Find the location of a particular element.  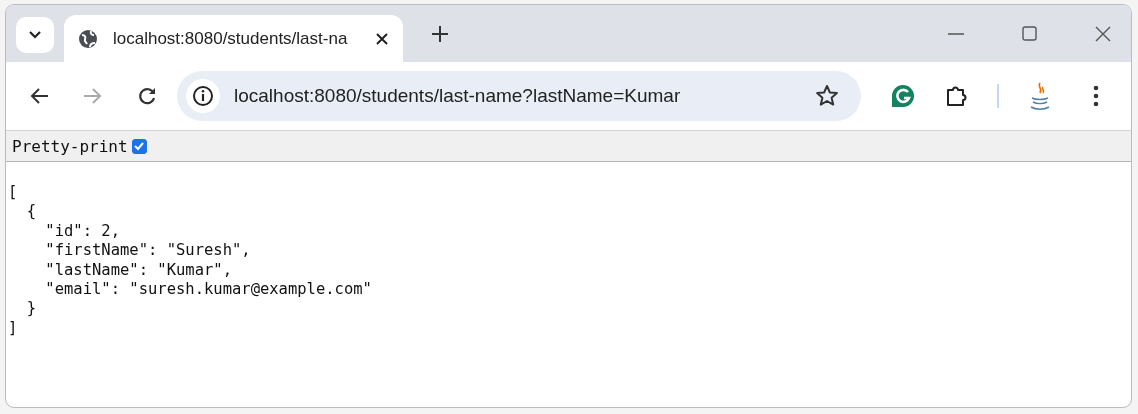

coffee-cup-icon is located at coordinates (1040, 96).